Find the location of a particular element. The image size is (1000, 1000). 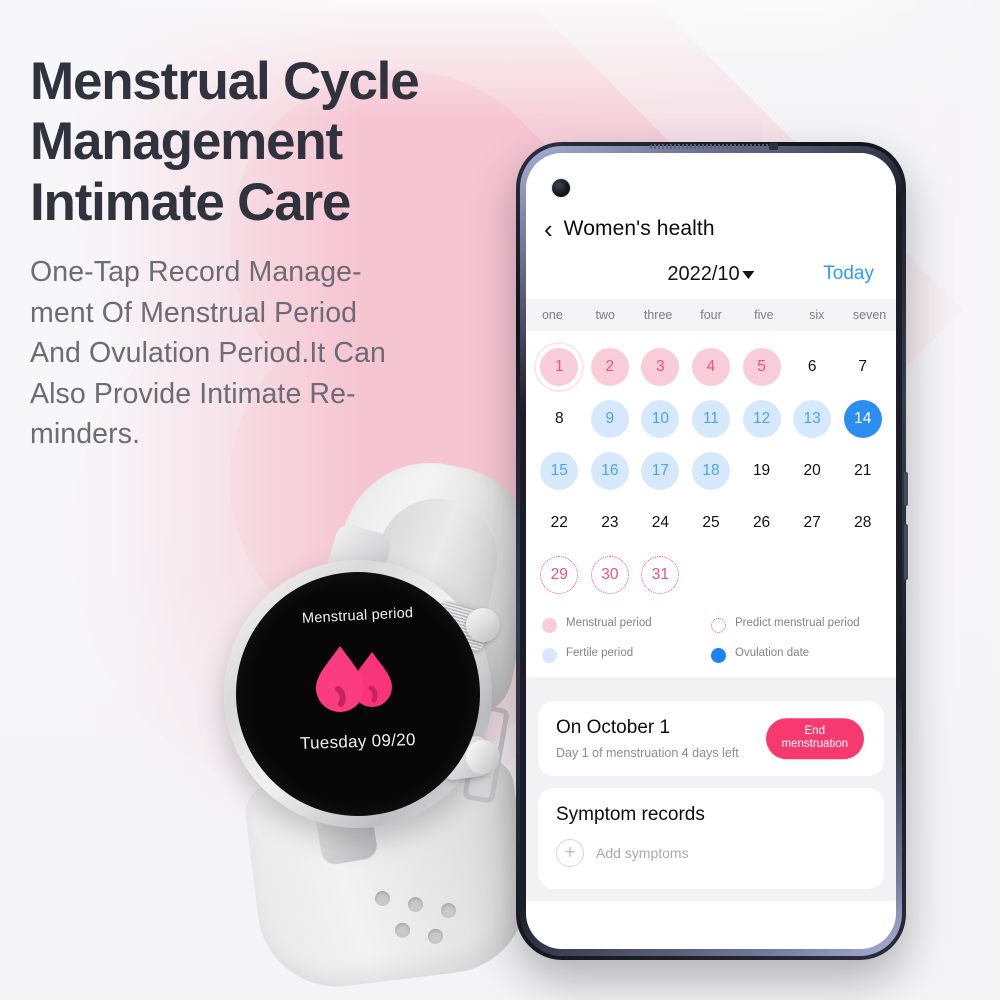

calendar-day-16: 16 is located at coordinates (609, 471).